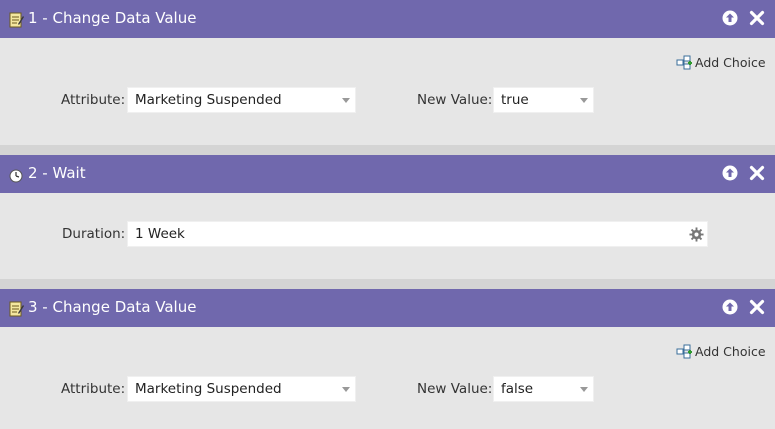 The height and width of the screenshot is (429, 775). What do you see at coordinates (417, 234) in the screenshot?
I see `duration-field: 1 Week` at bounding box center [417, 234].